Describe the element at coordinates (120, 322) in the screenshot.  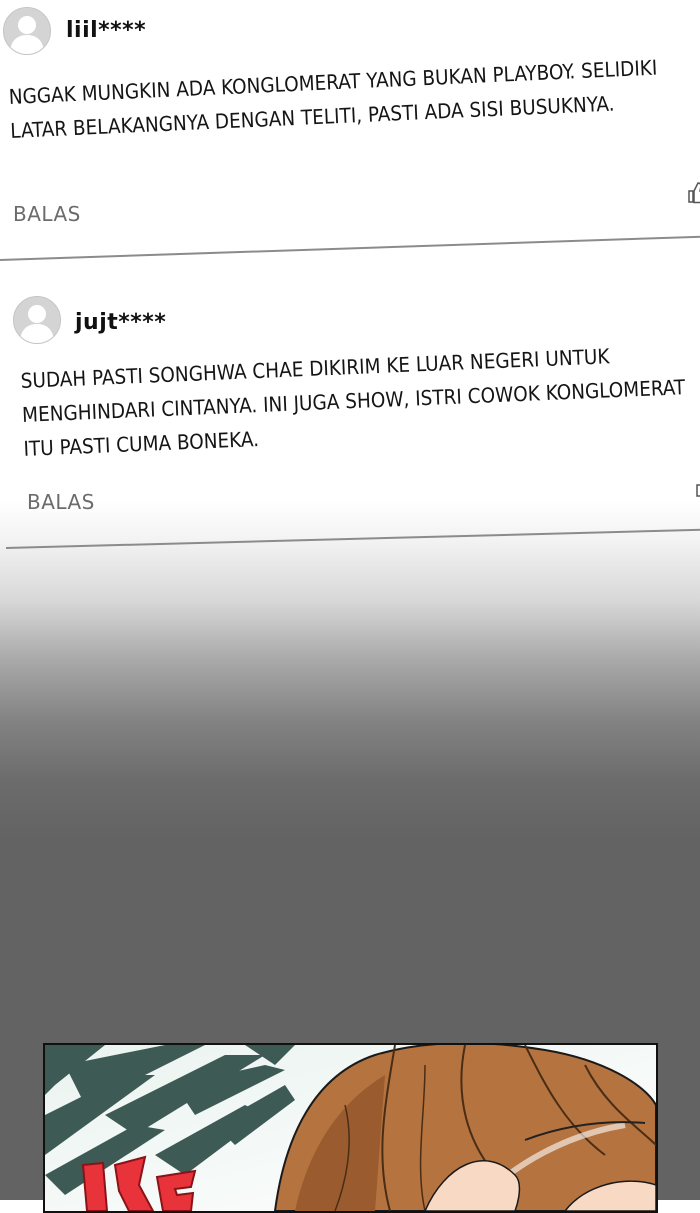
I see `comment-username: jujt****` at that location.